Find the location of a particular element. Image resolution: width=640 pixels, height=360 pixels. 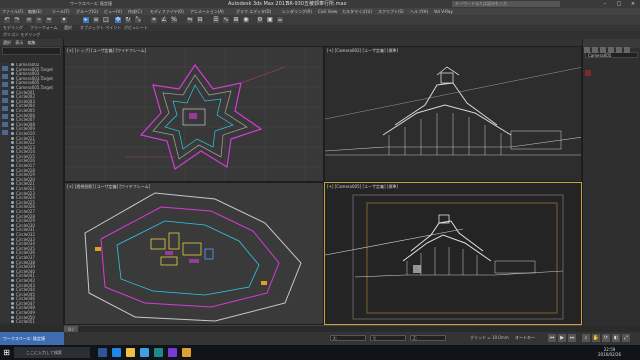

filter-lights-icon is located at coordinates (5, 84).